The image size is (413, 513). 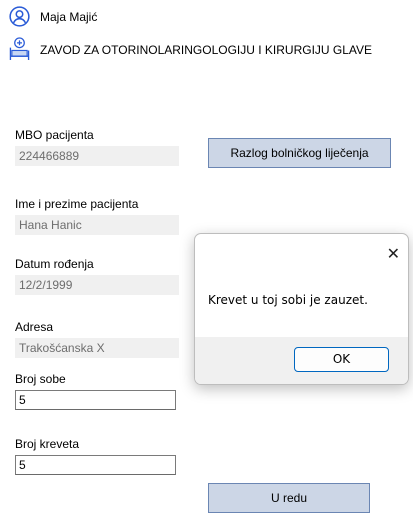 What do you see at coordinates (288, 300) in the screenshot?
I see `dialog-message: Krevet u toj sobi je zauzet.` at bounding box center [288, 300].